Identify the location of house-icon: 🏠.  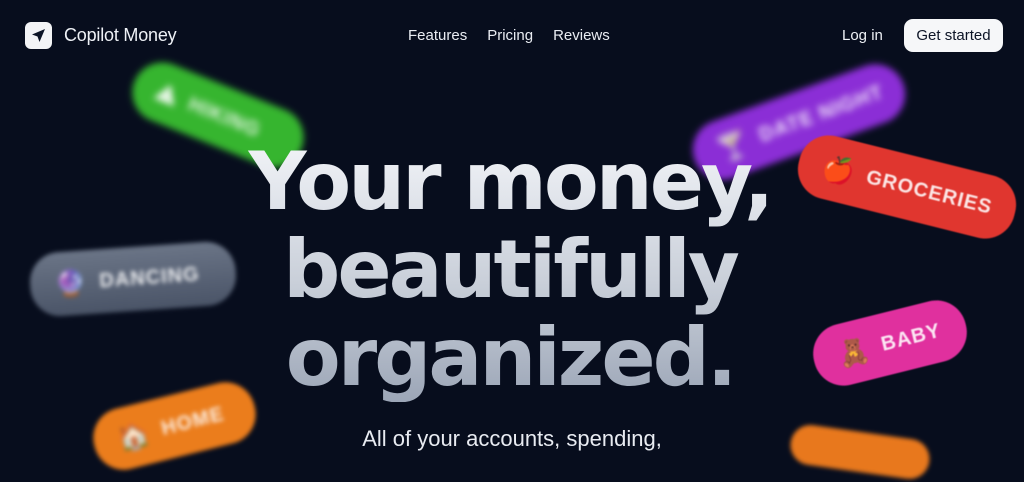
(133, 436).